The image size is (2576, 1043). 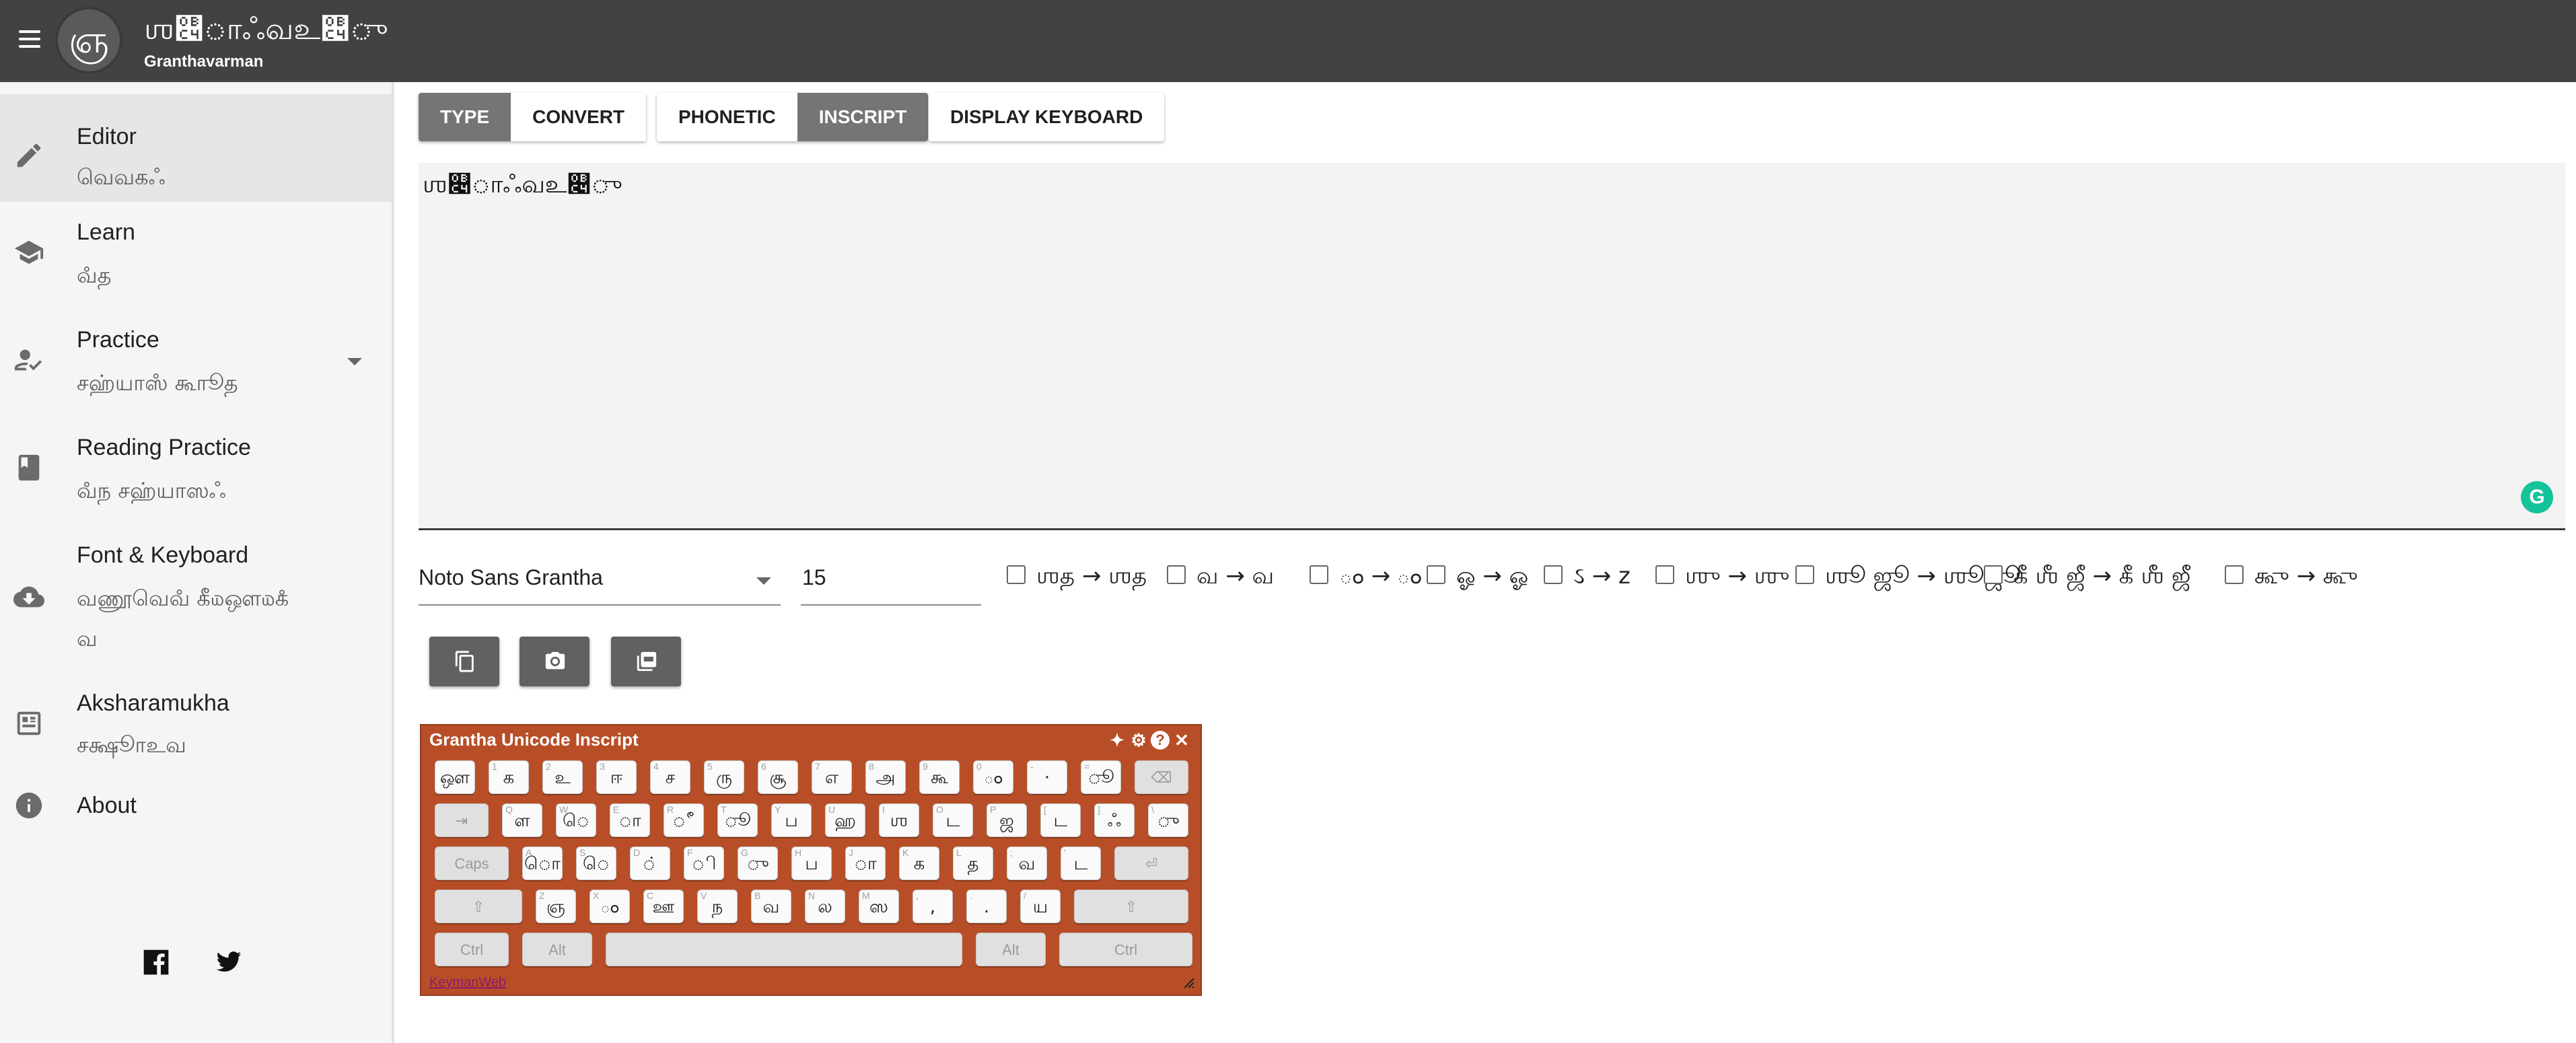 I want to click on keyboard-key: Eா, so click(x=630, y=820).